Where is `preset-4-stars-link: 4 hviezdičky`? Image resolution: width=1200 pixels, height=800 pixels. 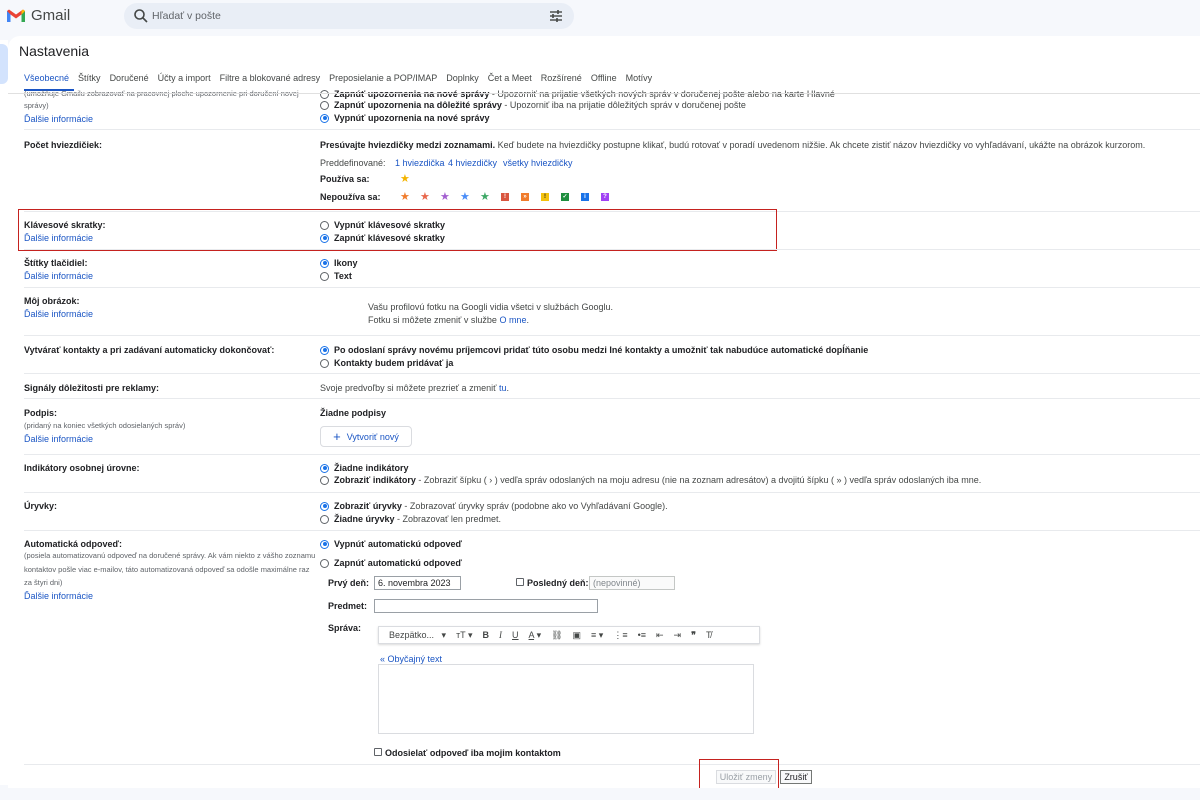
preset-4-stars-link: 4 hviezdičky is located at coordinates (472, 163).